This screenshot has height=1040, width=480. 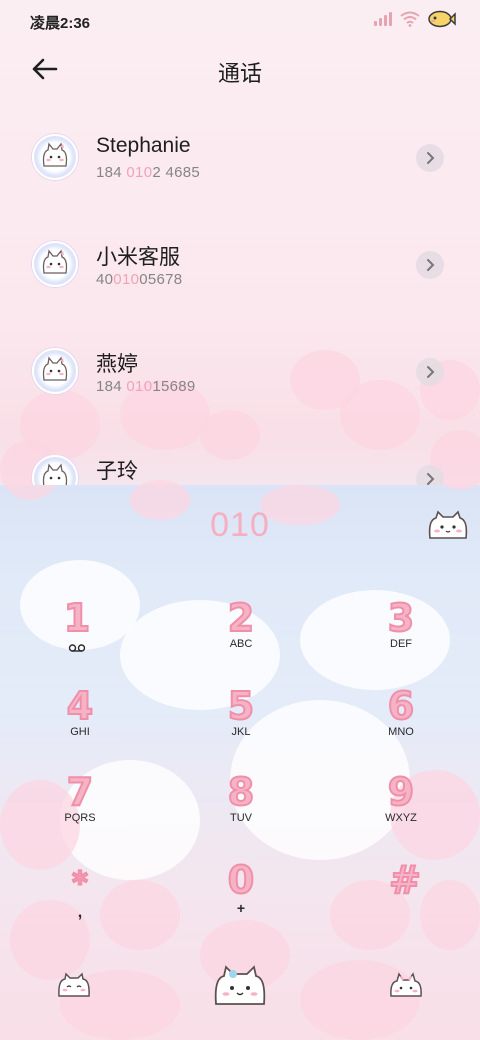 I want to click on sleepy-cat-icon, so click(x=74, y=984).